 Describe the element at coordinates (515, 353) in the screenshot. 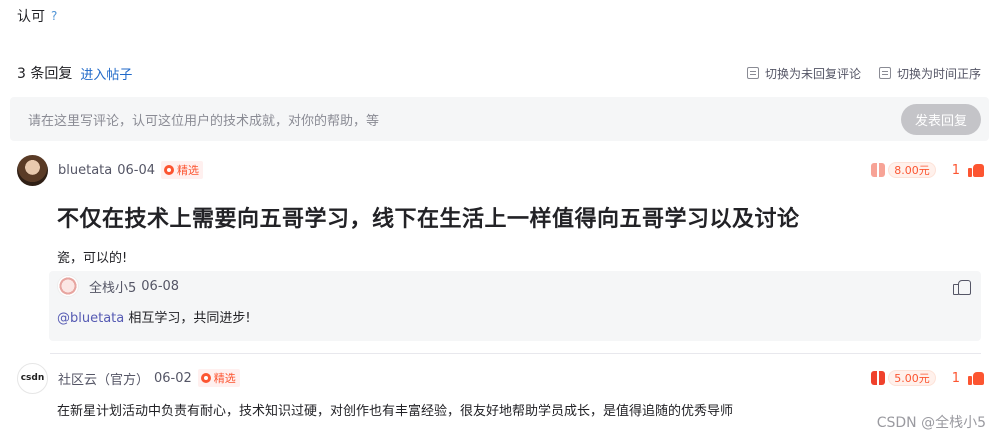

I see `divider` at that location.